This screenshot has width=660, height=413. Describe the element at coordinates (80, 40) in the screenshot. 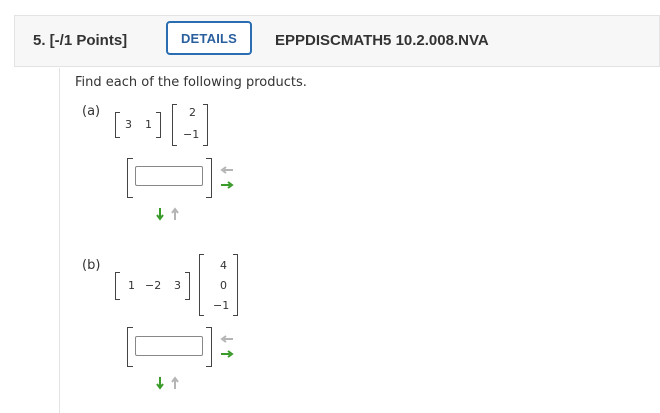

I see `question-number: 5. [-/1 Points]` at that location.